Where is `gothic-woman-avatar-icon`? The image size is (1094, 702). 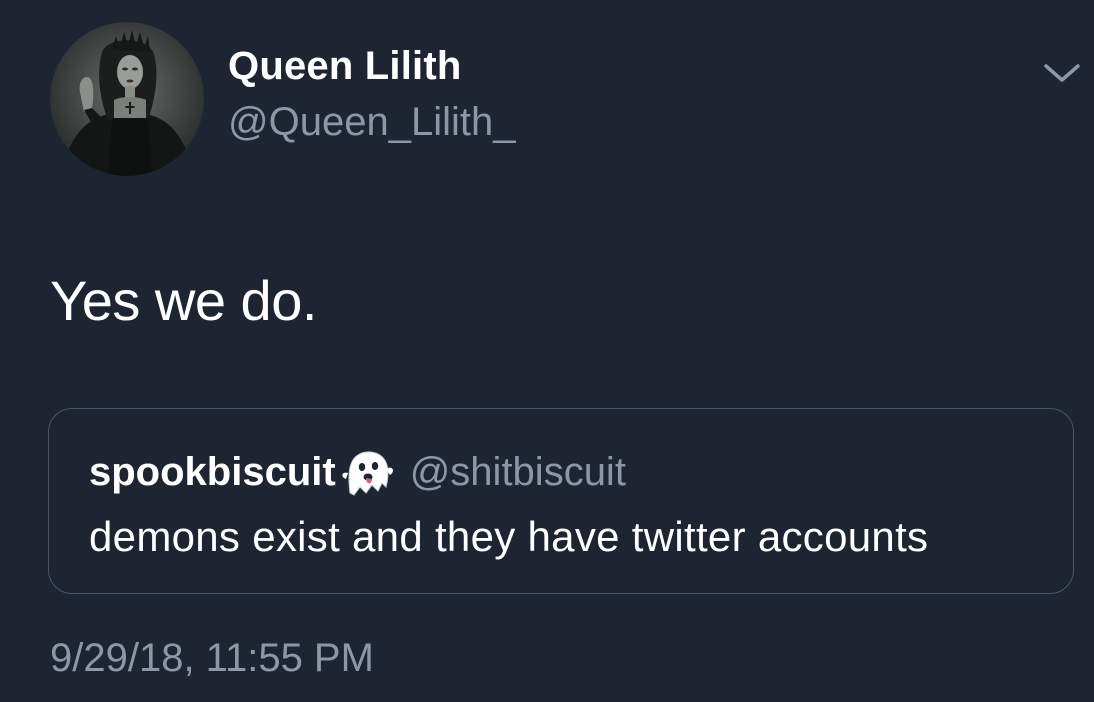 gothic-woman-avatar-icon is located at coordinates (127, 103).